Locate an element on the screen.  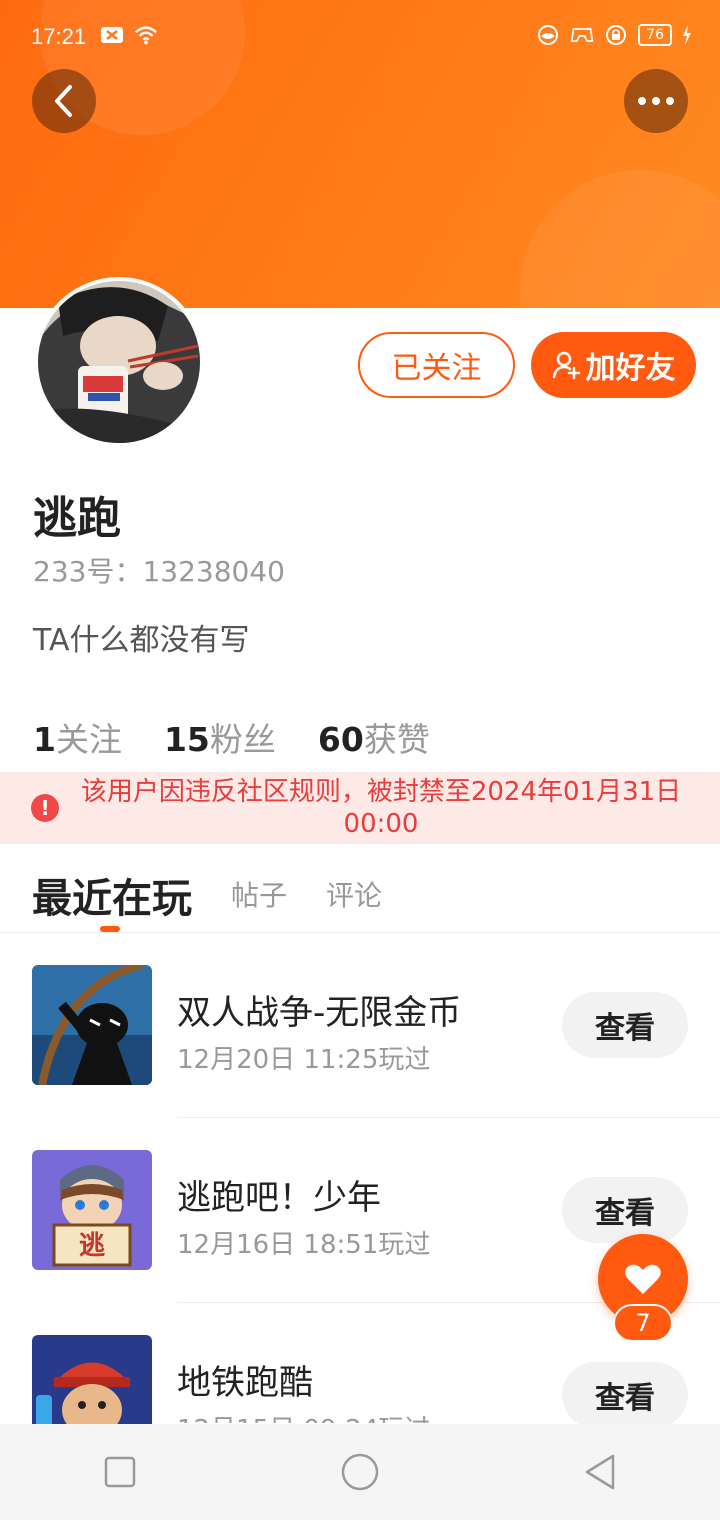
game-played-time: 12月15日 09:24玩过 is located at coordinates (303, 1416).